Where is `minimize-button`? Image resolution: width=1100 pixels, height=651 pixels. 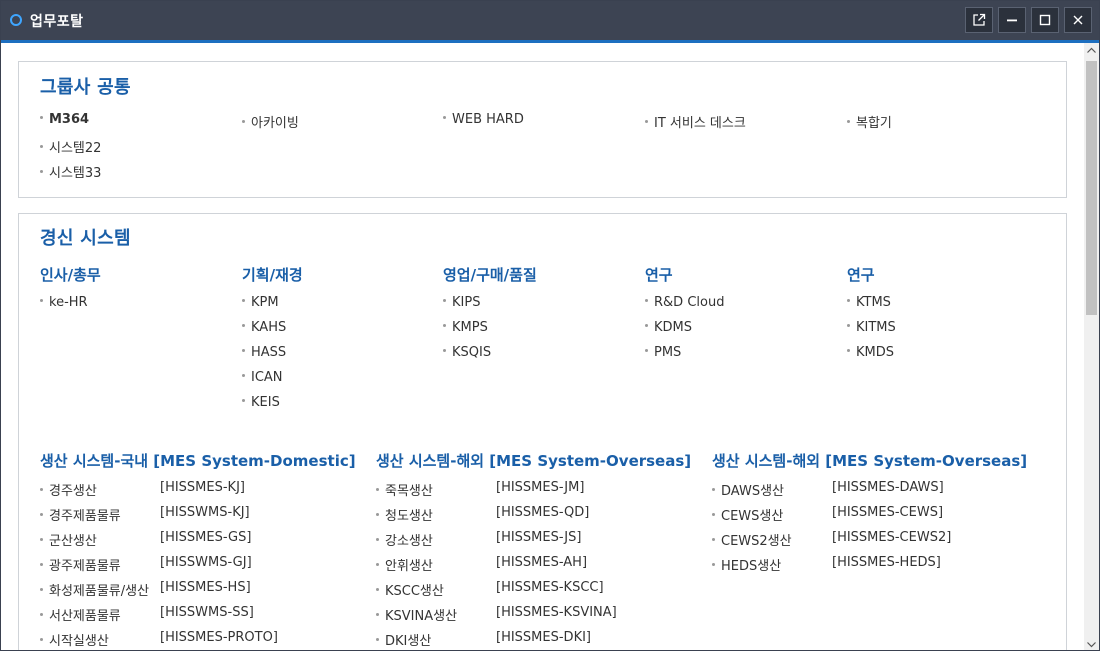
minimize-button is located at coordinates (1012, 20).